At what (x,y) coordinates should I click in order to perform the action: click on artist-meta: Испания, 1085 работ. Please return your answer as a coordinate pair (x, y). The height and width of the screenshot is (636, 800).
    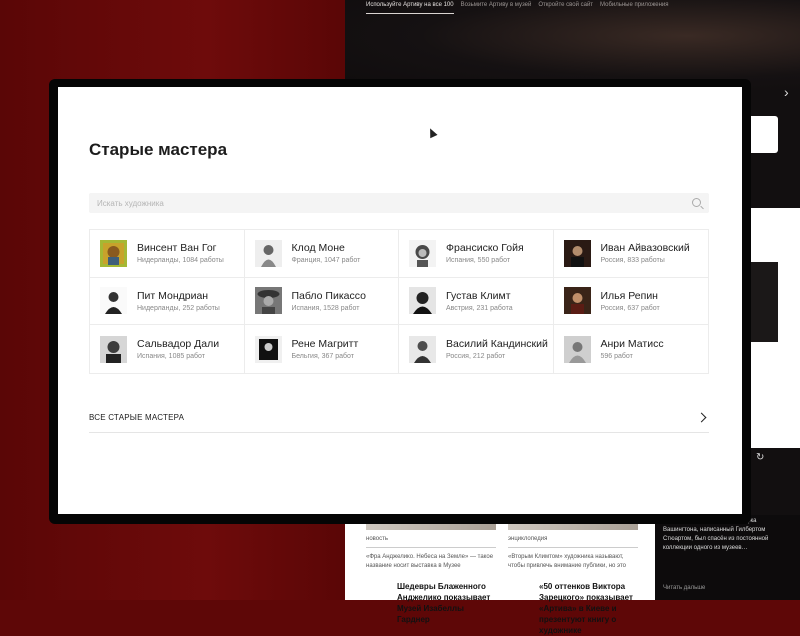
    Looking at the image, I should click on (171, 357).